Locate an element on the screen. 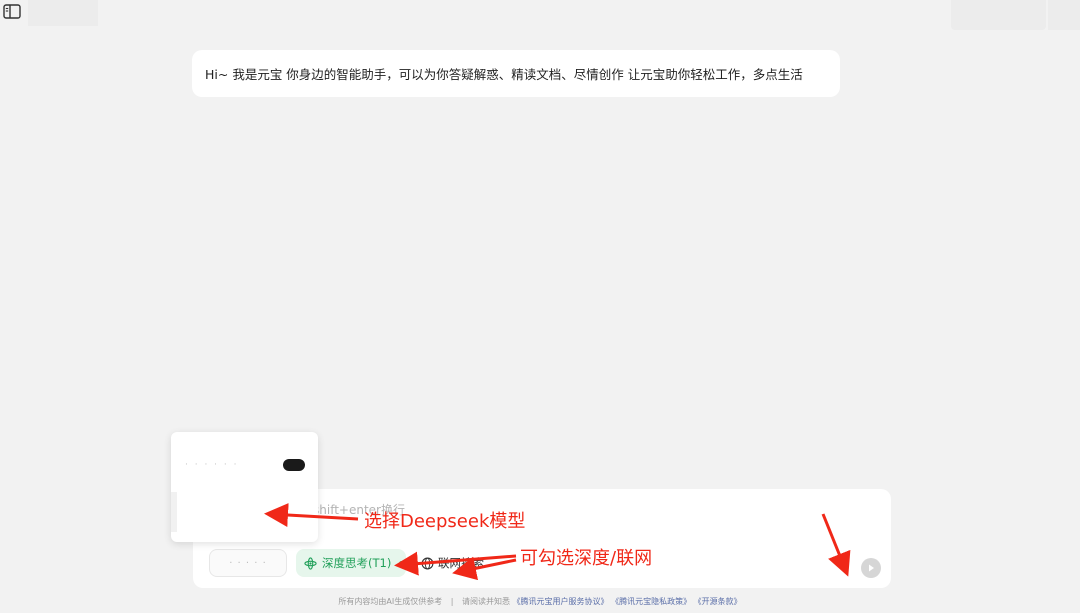 This screenshot has height=613, width=1080. model-option-label: · · · · · · is located at coordinates (212, 465).